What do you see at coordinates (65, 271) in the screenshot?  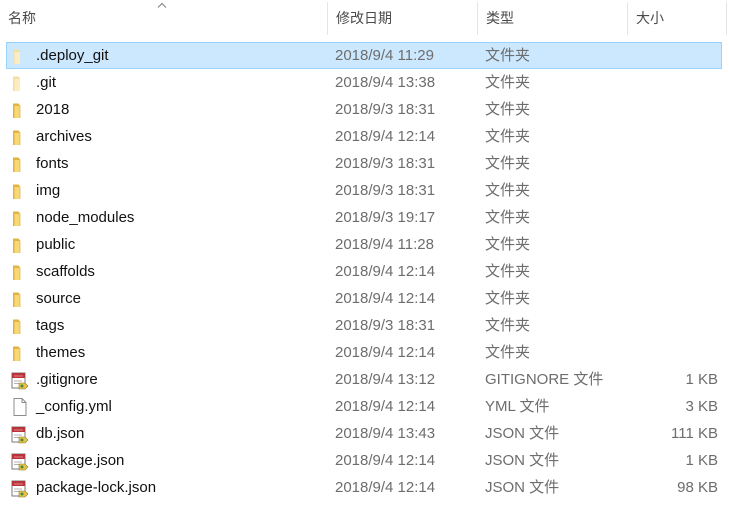 I see `file-name: scaffolds` at bounding box center [65, 271].